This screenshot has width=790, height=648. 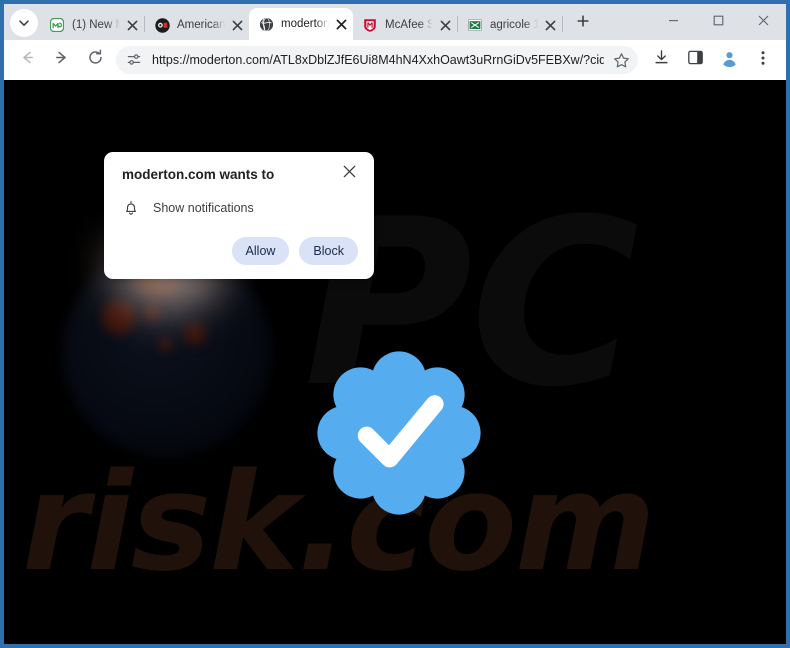 I want to click on download-icon, so click(x=661, y=60).